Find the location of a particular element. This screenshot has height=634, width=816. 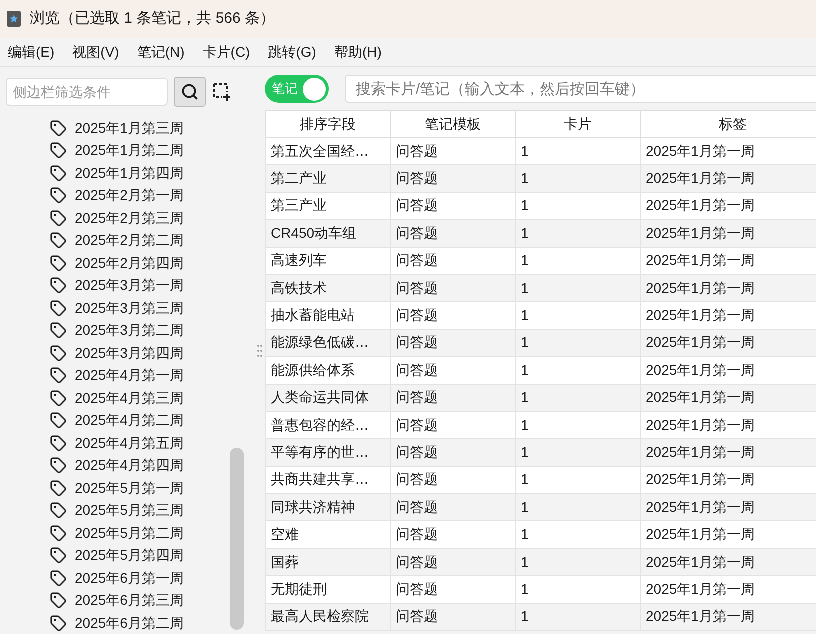

search-button is located at coordinates (190, 92).